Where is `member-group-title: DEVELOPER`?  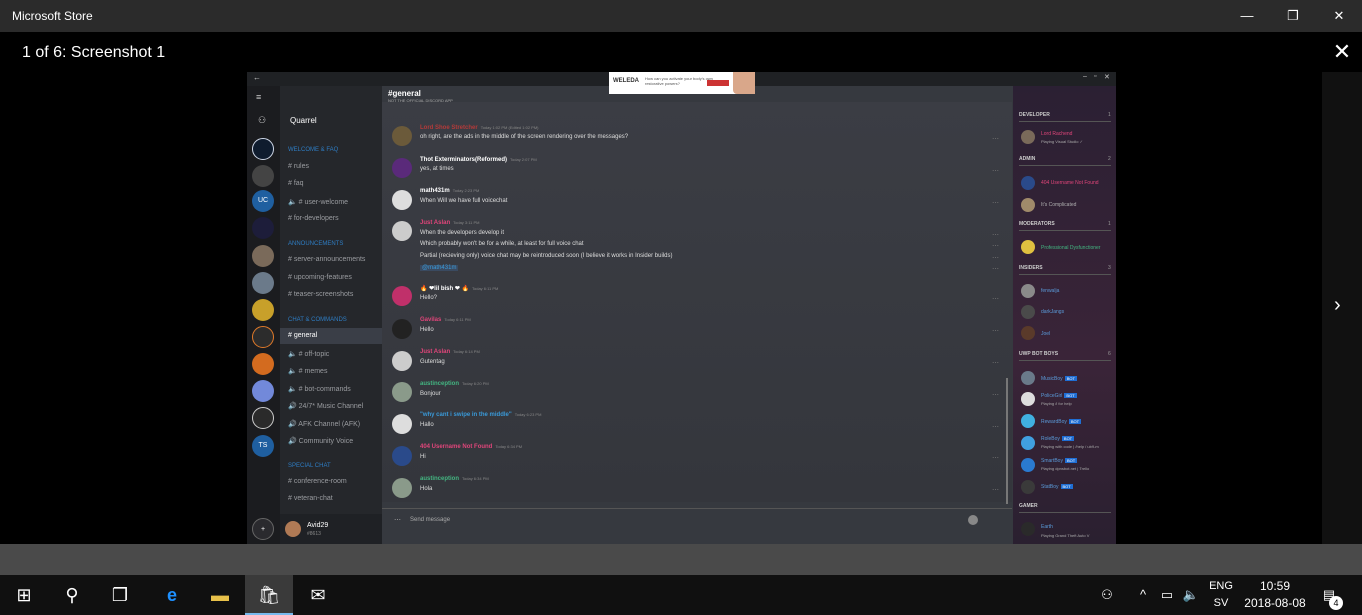 member-group-title: DEVELOPER is located at coordinates (1034, 115).